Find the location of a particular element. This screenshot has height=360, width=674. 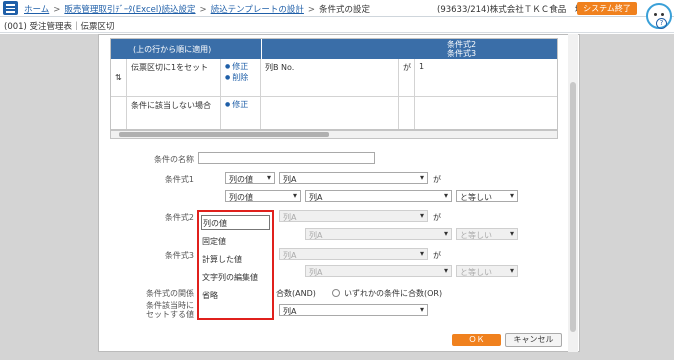

cond2-ga: が is located at coordinates (437, 217).